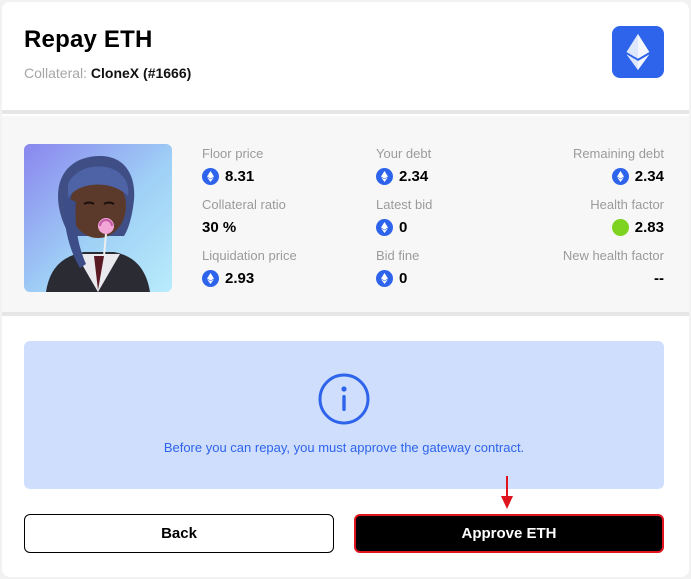 This screenshot has height=579, width=691. I want to click on stat-label: Health factor, so click(627, 204).